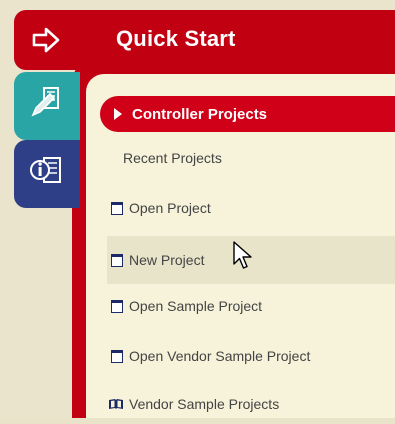  What do you see at coordinates (196, 306) in the screenshot?
I see `open-sample-project-label: Open Sample Project` at bounding box center [196, 306].